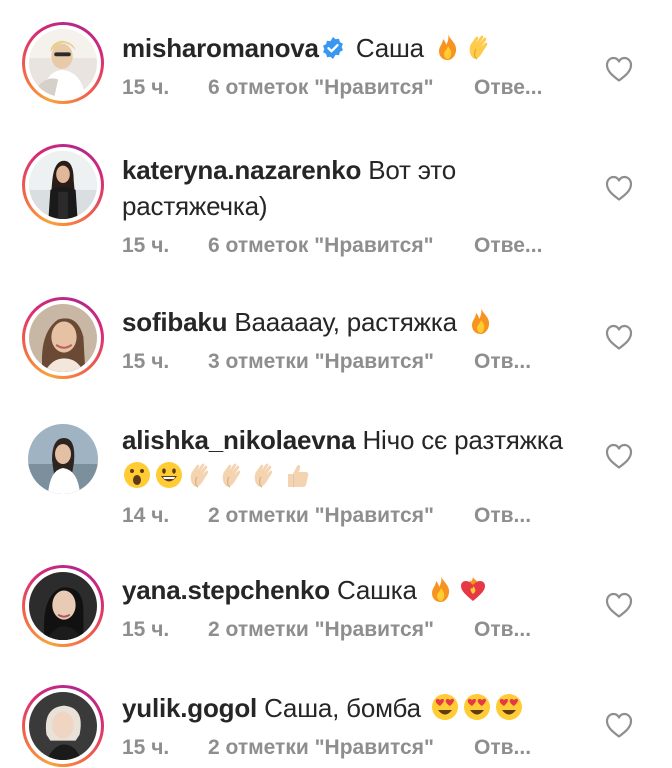  I want to click on grinning-face-emoji, so click(169, 475).